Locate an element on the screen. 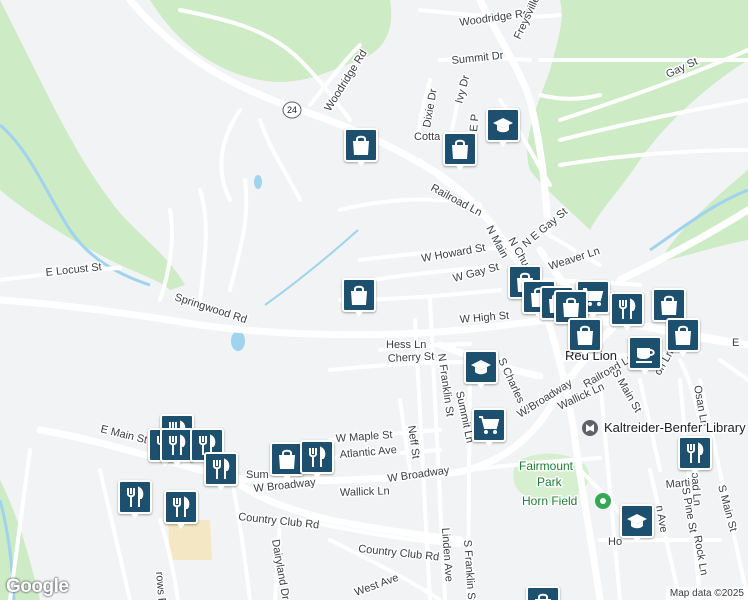 The width and height of the screenshot is (748, 600). route-shield: 24 is located at coordinates (292, 110).